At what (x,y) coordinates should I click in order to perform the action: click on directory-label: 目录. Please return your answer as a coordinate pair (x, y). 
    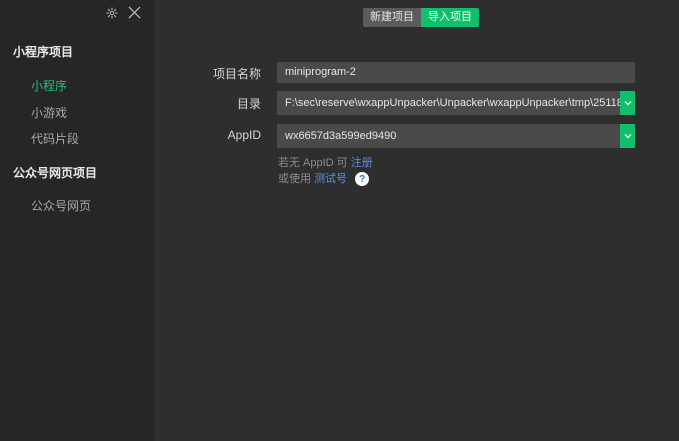
    Looking at the image, I should click on (248, 104).